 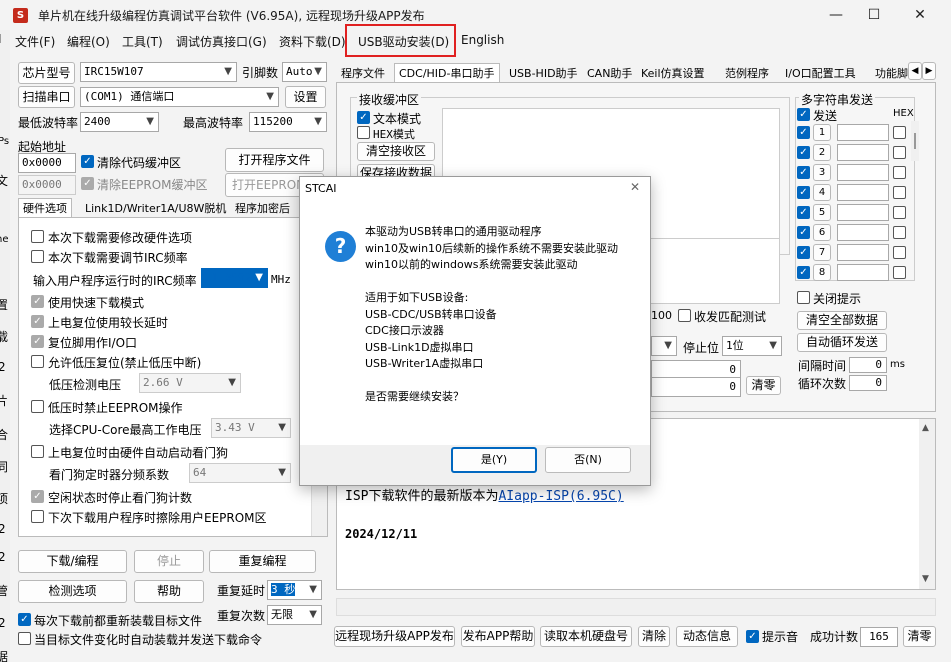 I want to click on auto-load-on-change-checkbox, so click(x=24, y=638).